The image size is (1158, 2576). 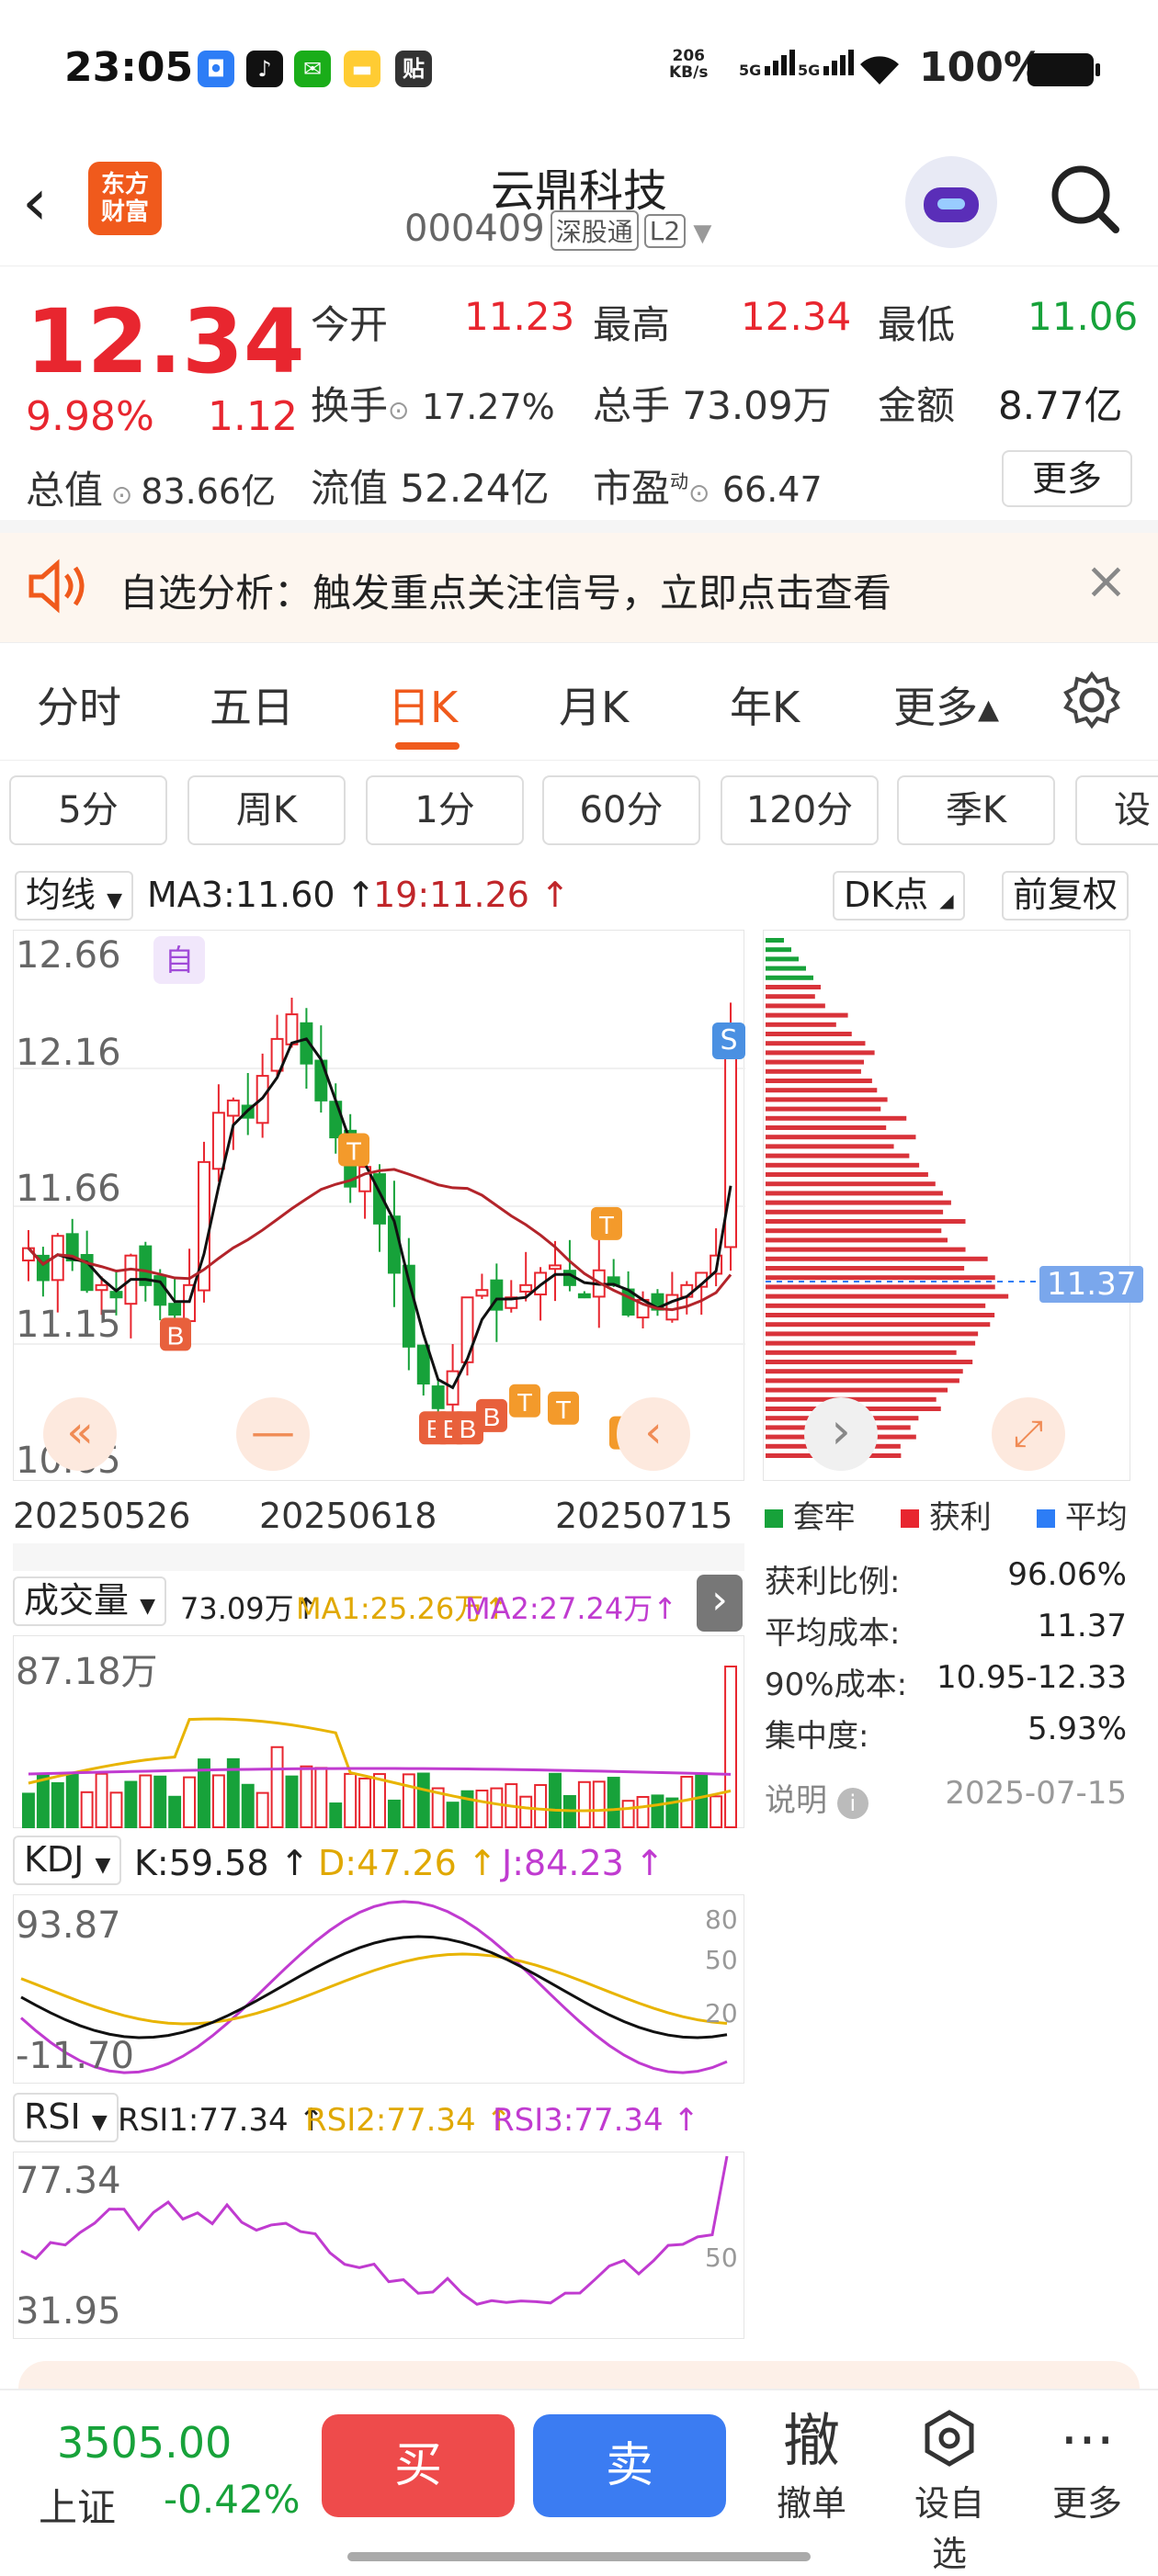 What do you see at coordinates (252, 704) in the screenshot?
I see `tab-five-day: 五日` at bounding box center [252, 704].